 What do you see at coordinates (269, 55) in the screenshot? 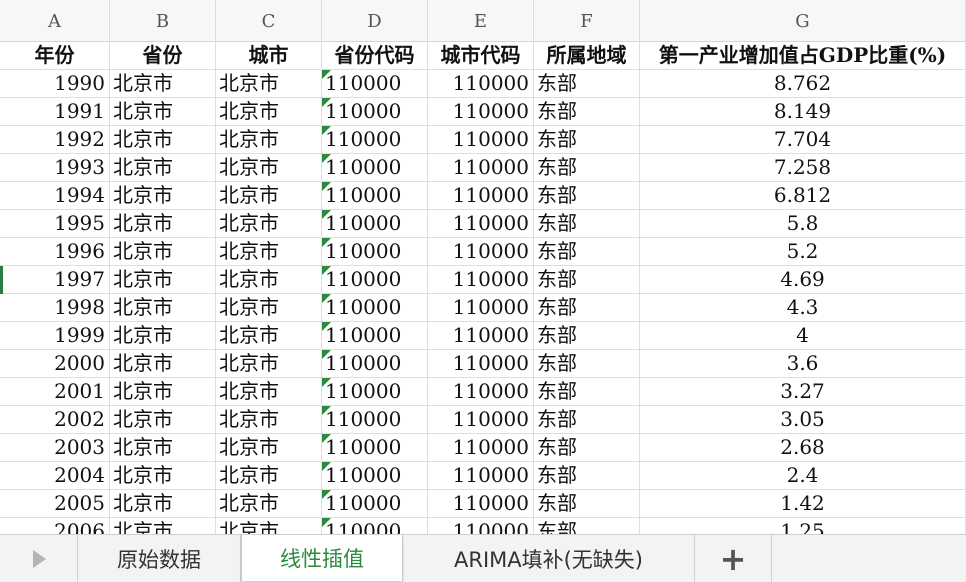
I see `header-cell: 城市` at bounding box center [269, 55].